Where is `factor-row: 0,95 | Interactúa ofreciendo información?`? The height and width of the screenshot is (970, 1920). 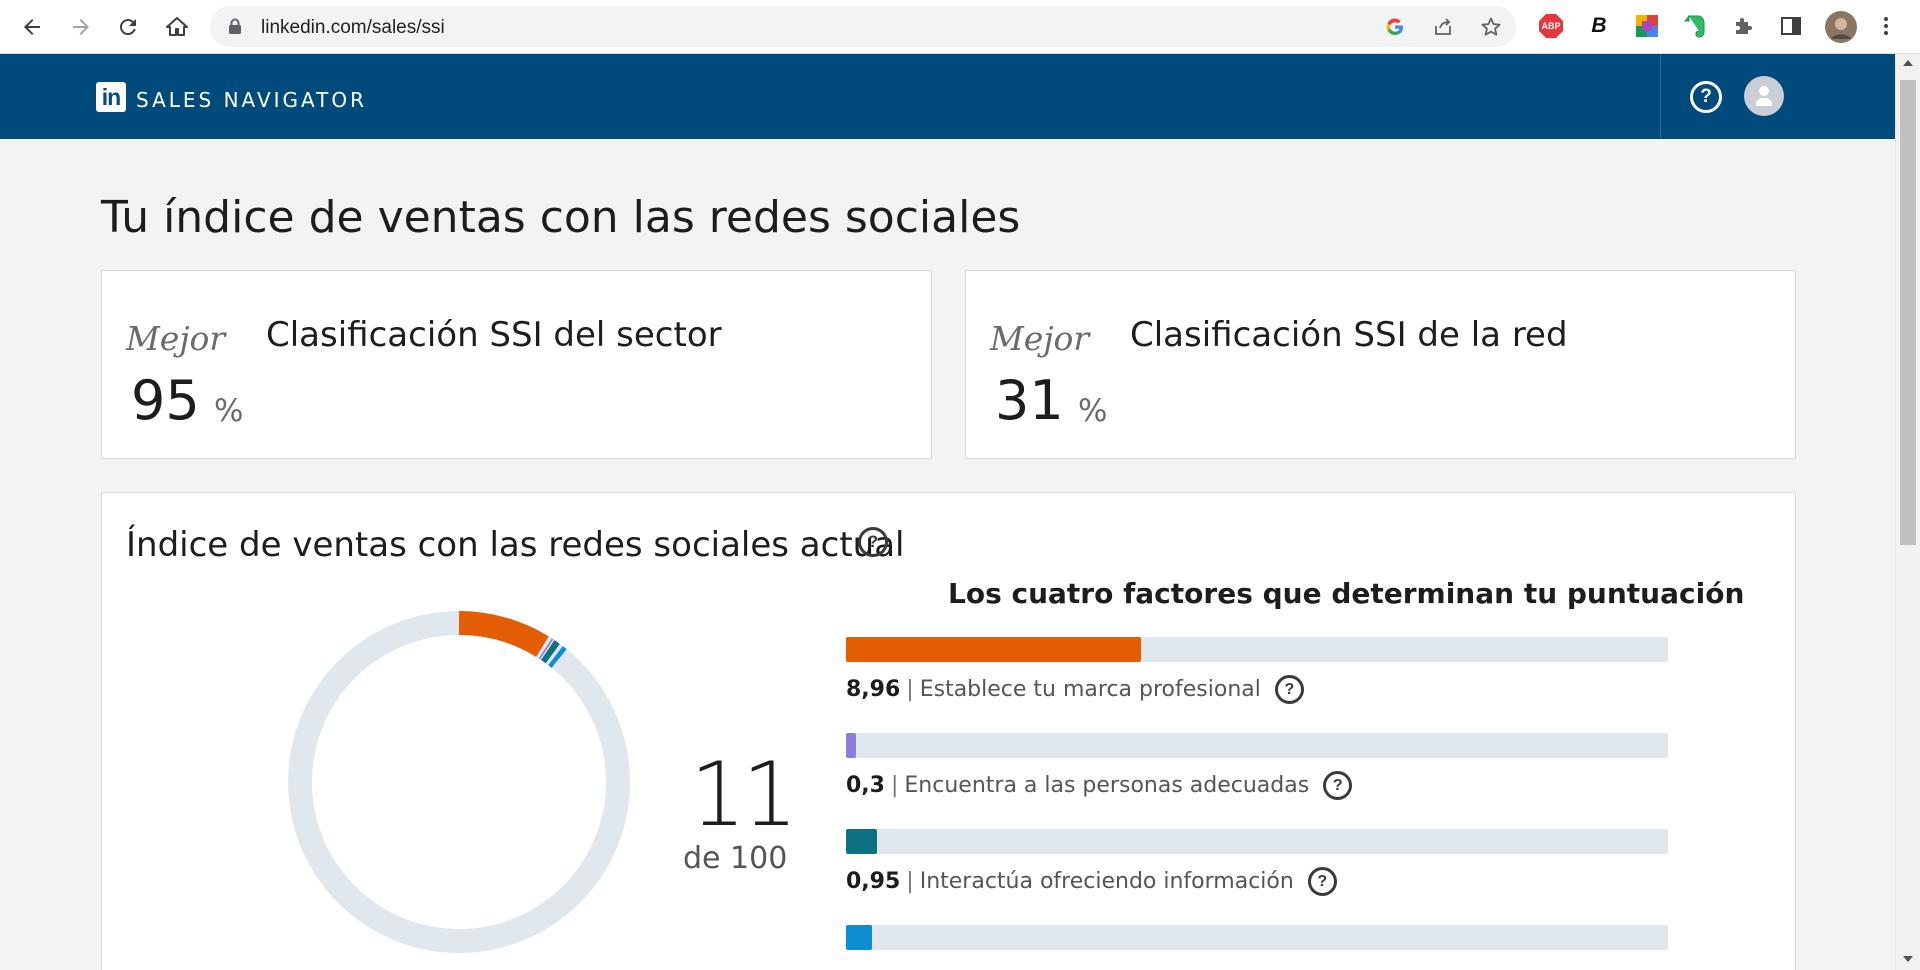 factor-row: 0,95 | Interactúa ofreciendo información? is located at coordinates (1091, 881).